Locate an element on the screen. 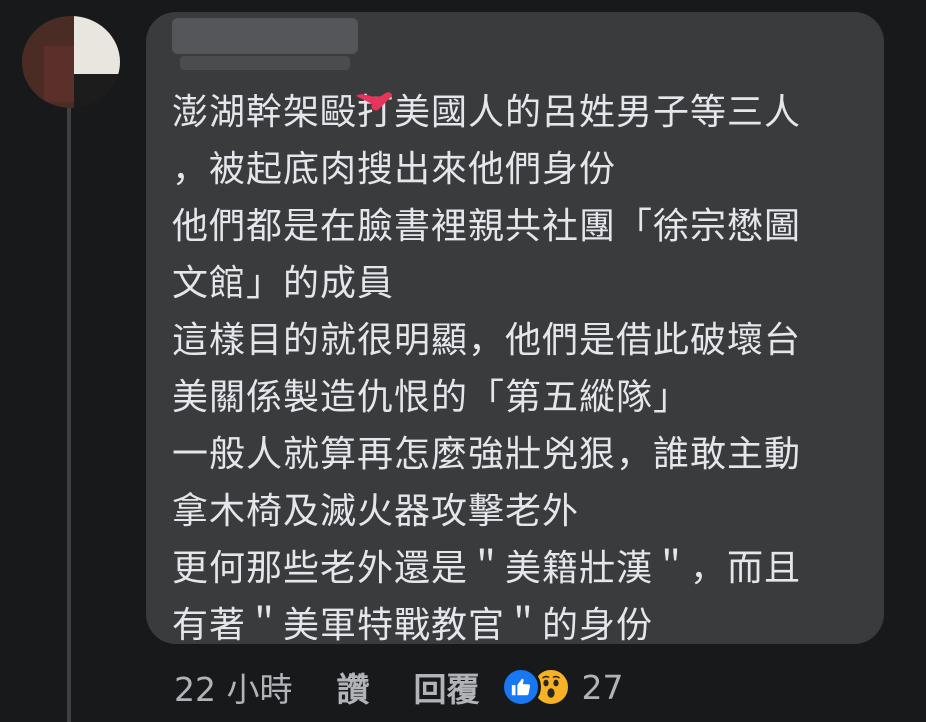 Image resolution: width=926 pixels, height=722 pixels. redacted-name-underline is located at coordinates (265, 63).